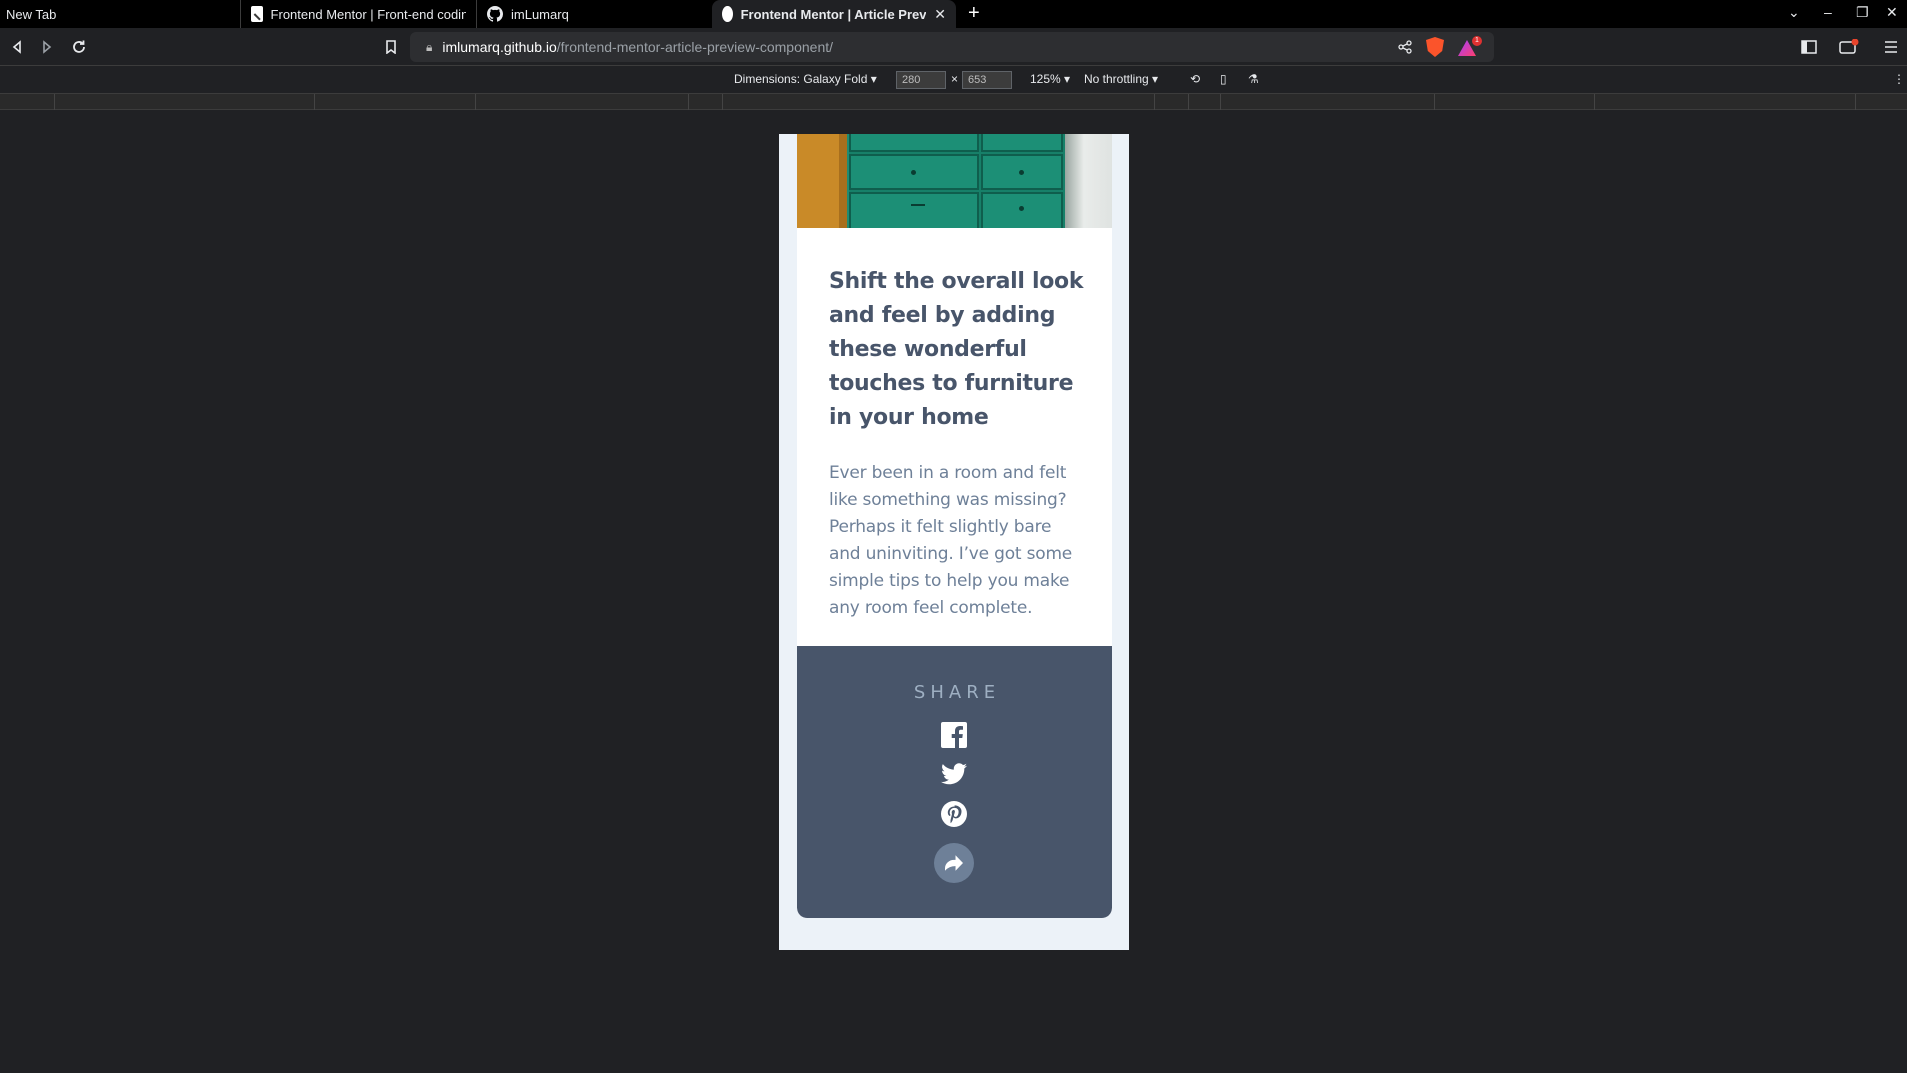 This screenshot has width=1907, height=1073. I want to click on zoom-value: 125%, so click(1045, 79).